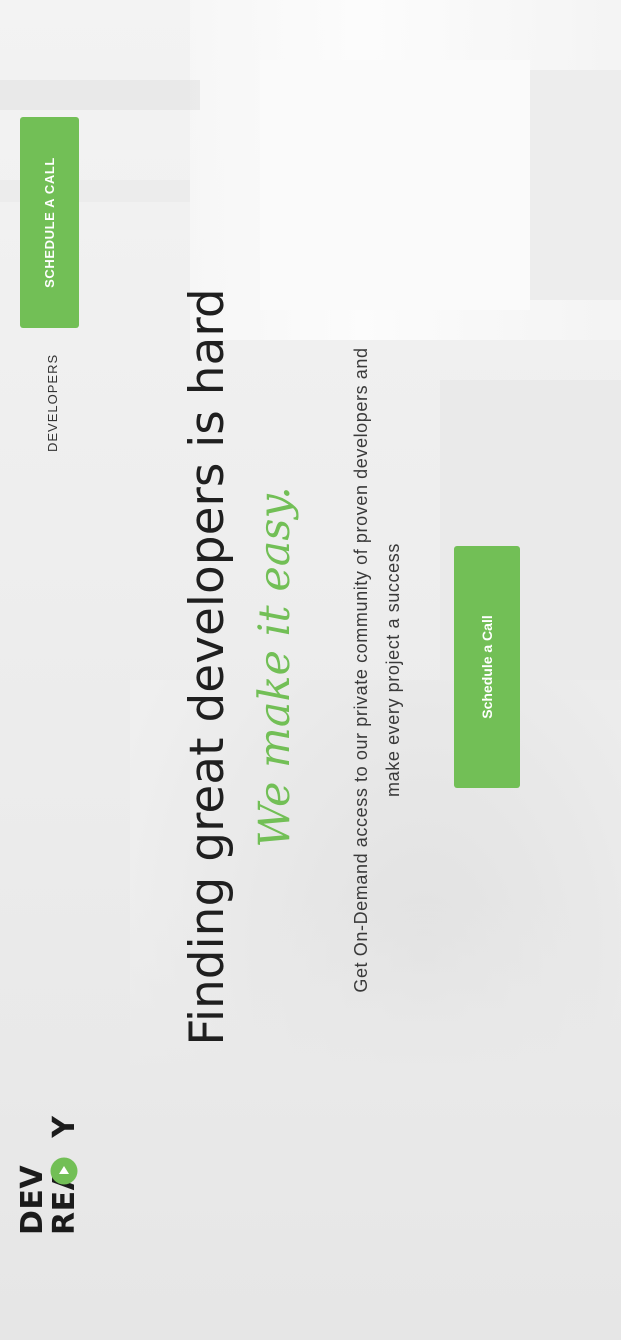 This screenshot has height=1340, width=621. I want to click on schedule-call-hero-button: Schedule a Call, so click(487, 667).